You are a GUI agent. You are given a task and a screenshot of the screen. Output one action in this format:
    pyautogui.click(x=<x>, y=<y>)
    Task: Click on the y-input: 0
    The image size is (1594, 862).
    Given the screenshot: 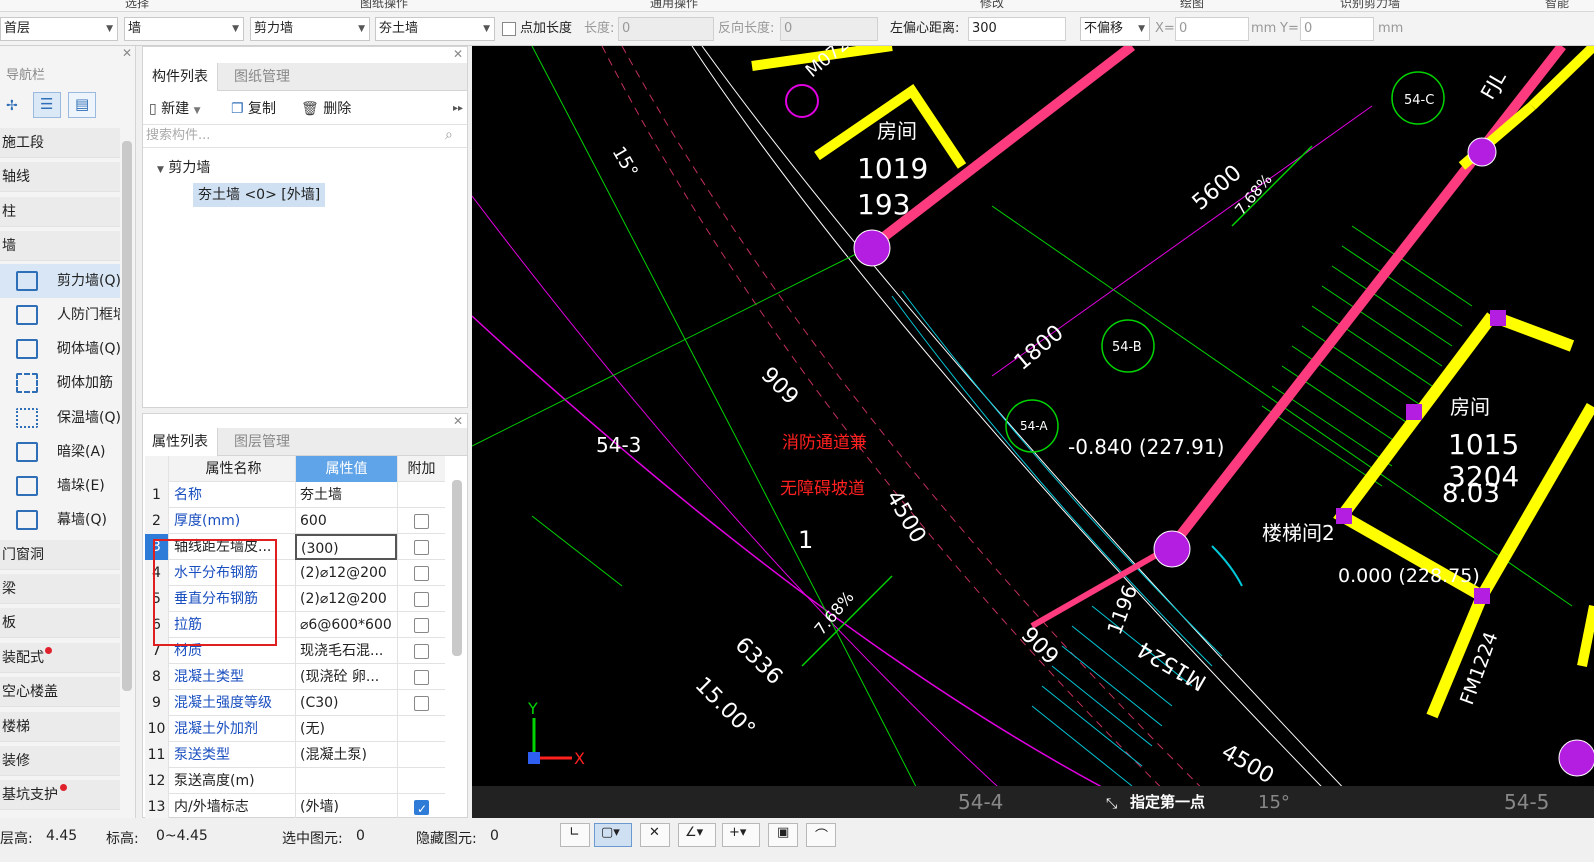 What is the action you would take?
    pyautogui.click(x=1337, y=29)
    